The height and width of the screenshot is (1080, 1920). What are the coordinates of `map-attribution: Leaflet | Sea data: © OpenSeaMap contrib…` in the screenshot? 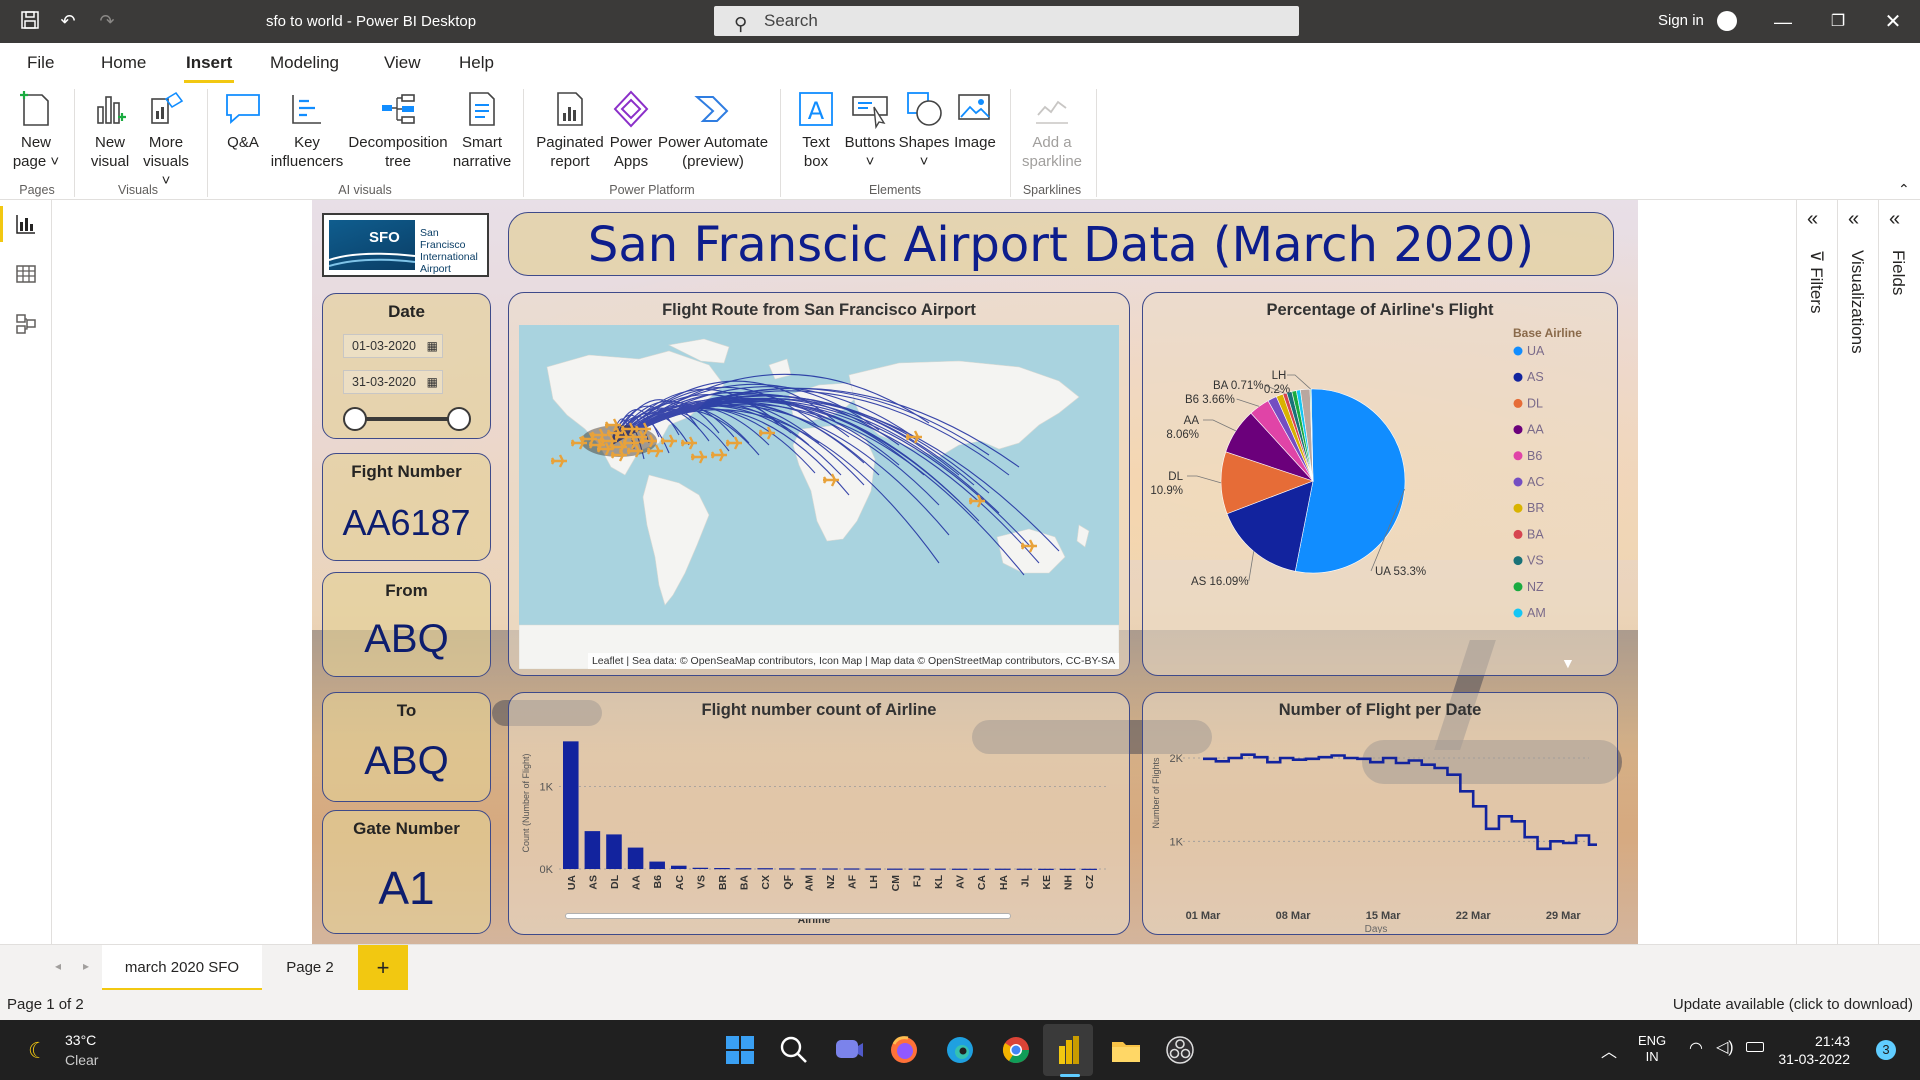 It's located at (853, 661).